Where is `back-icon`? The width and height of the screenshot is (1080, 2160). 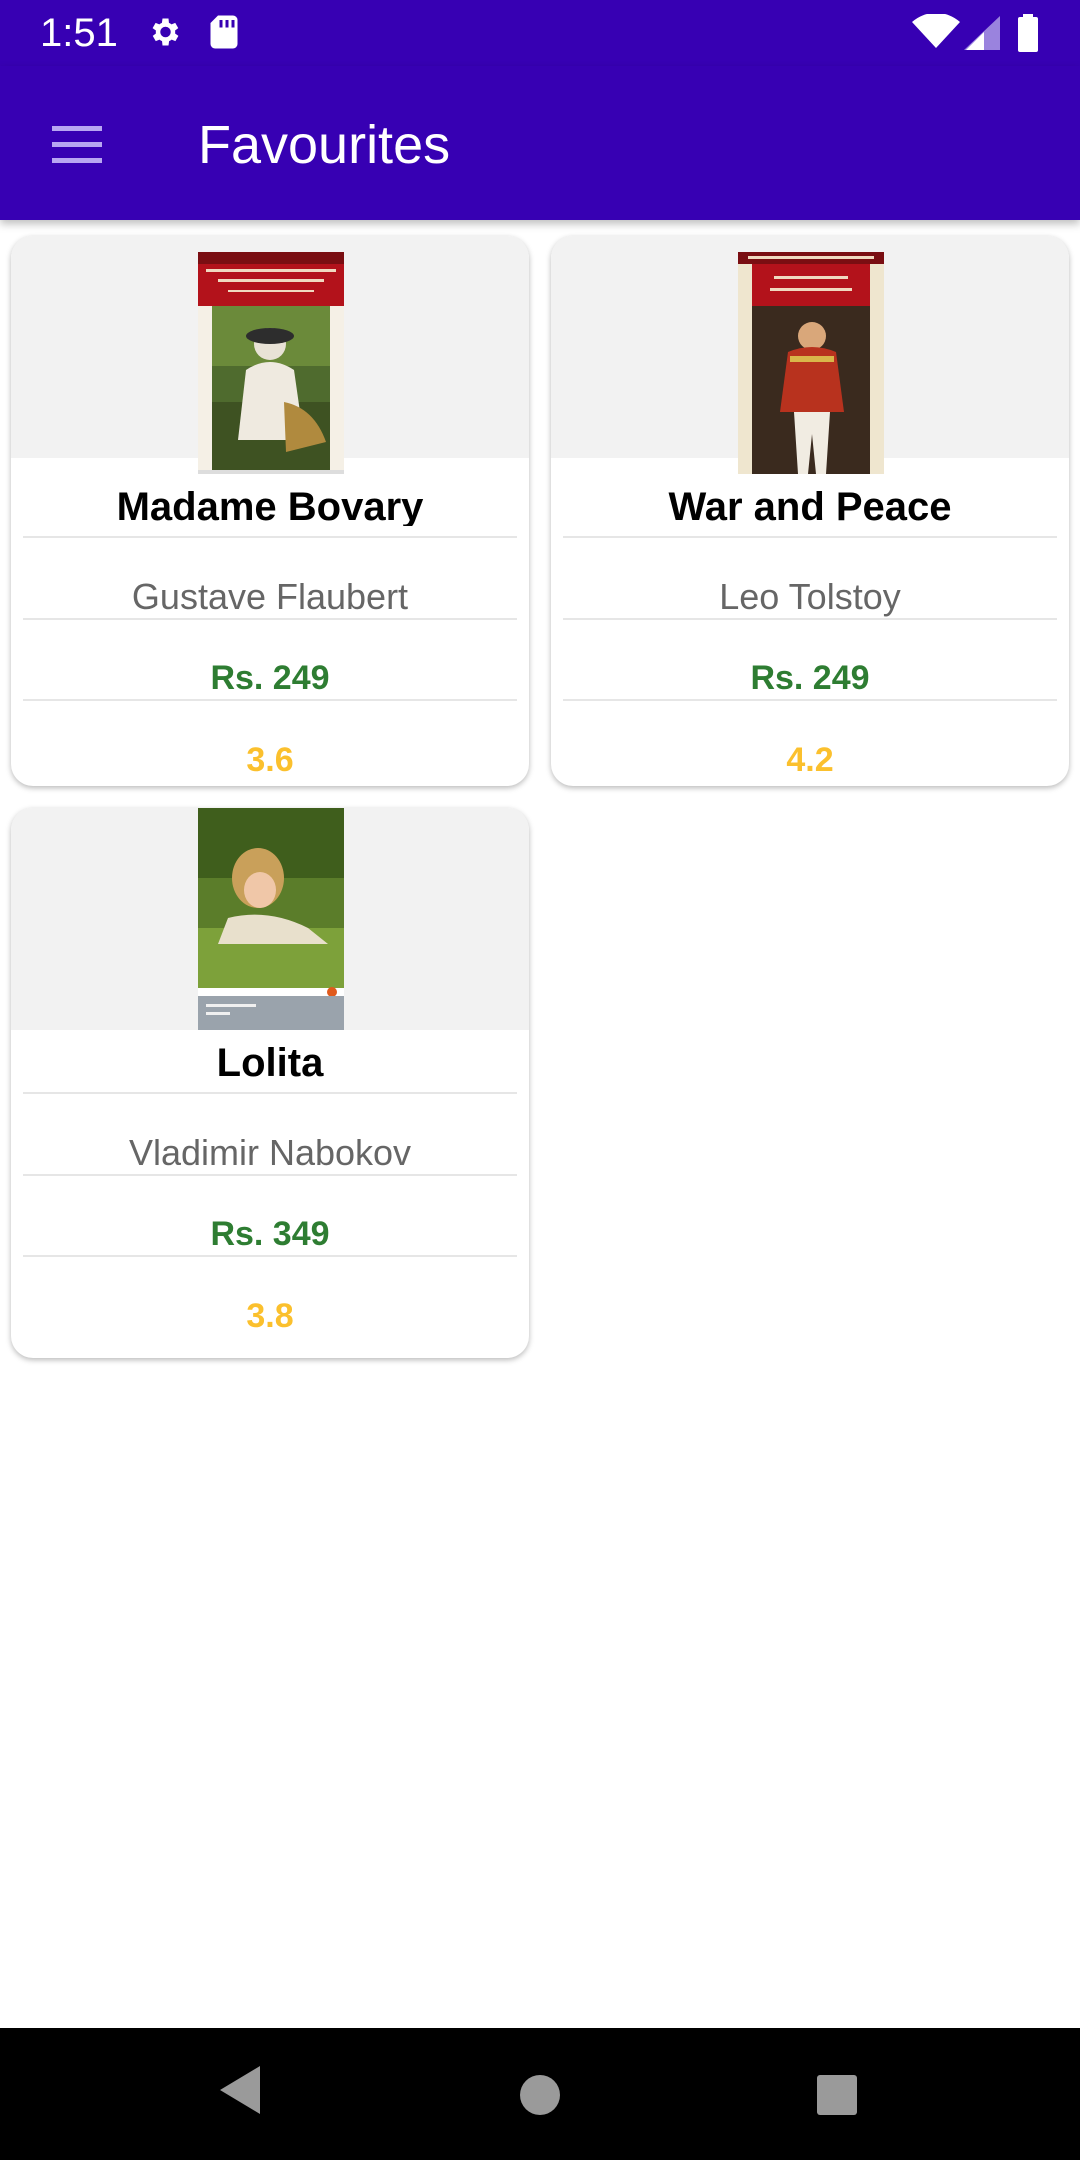 back-icon is located at coordinates (240, 2090).